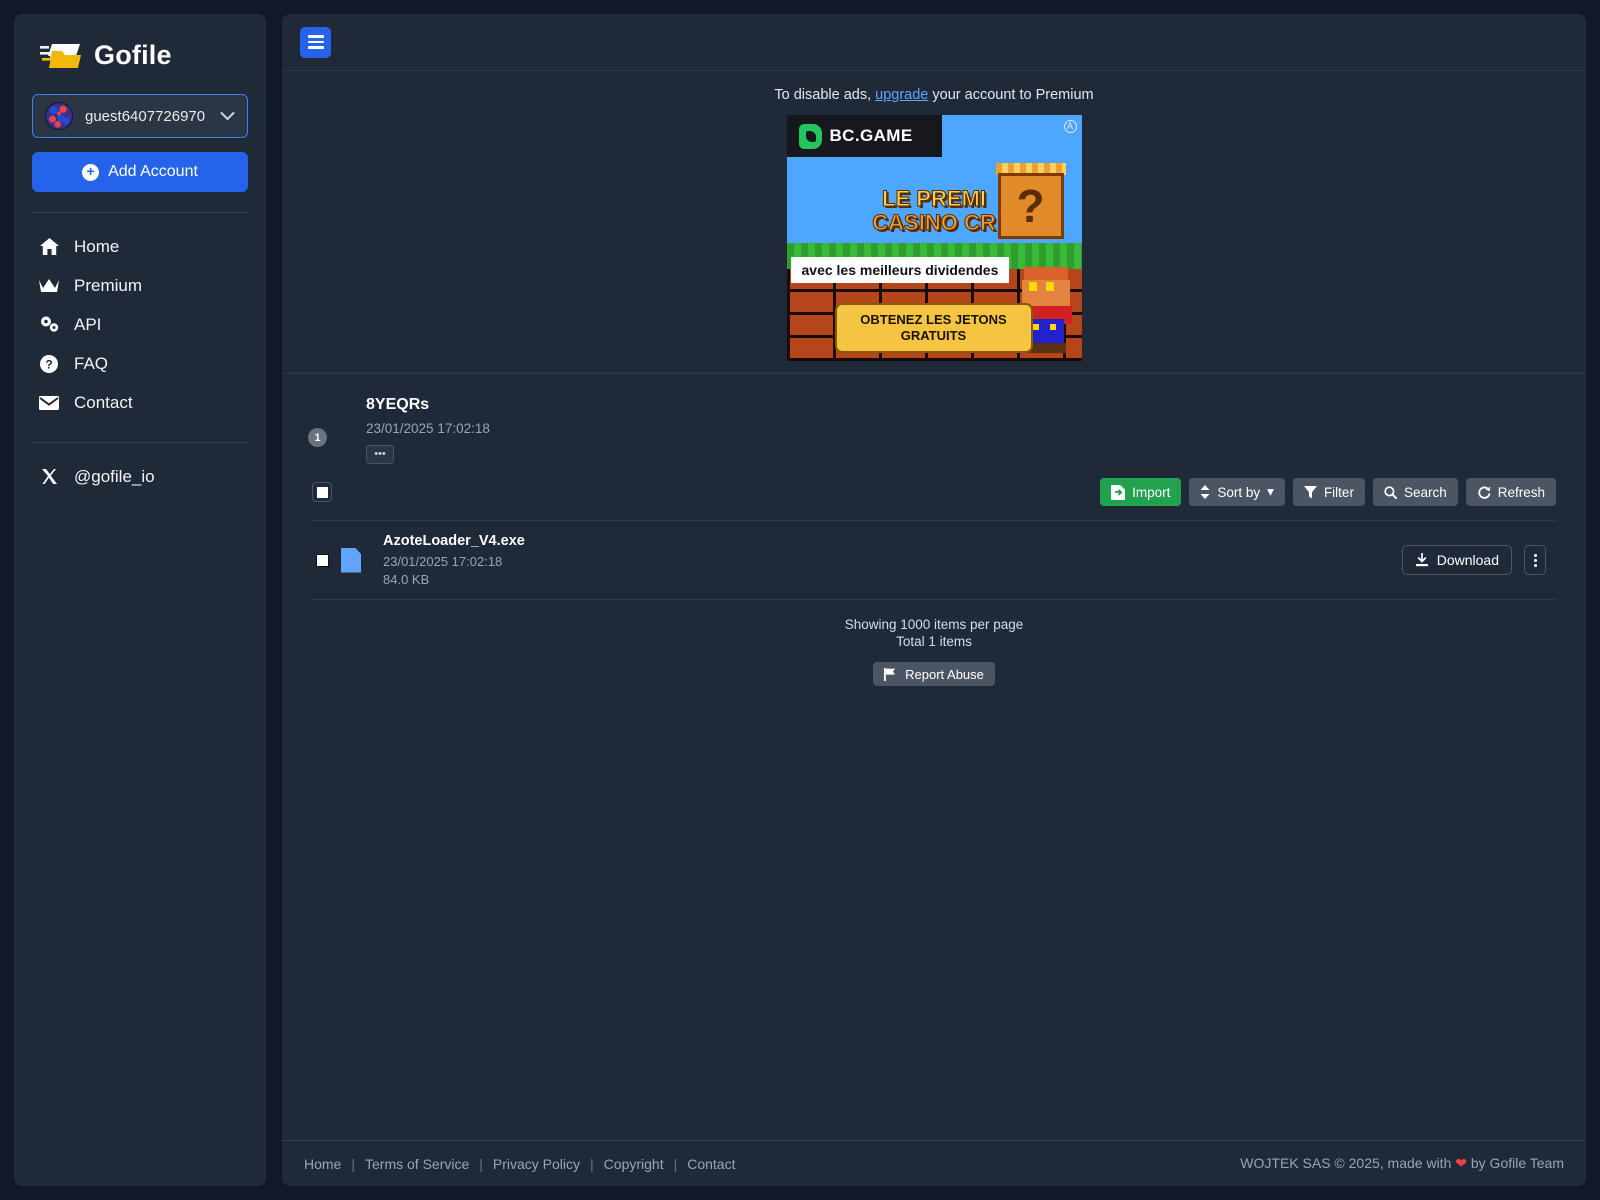 Image resolution: width=1600 pixels, height=1200 pixels. What do you see at coordinates (145, 116) in the screenshot?
I see `account-name: guest6407726970` at bounding box center [145, 116].